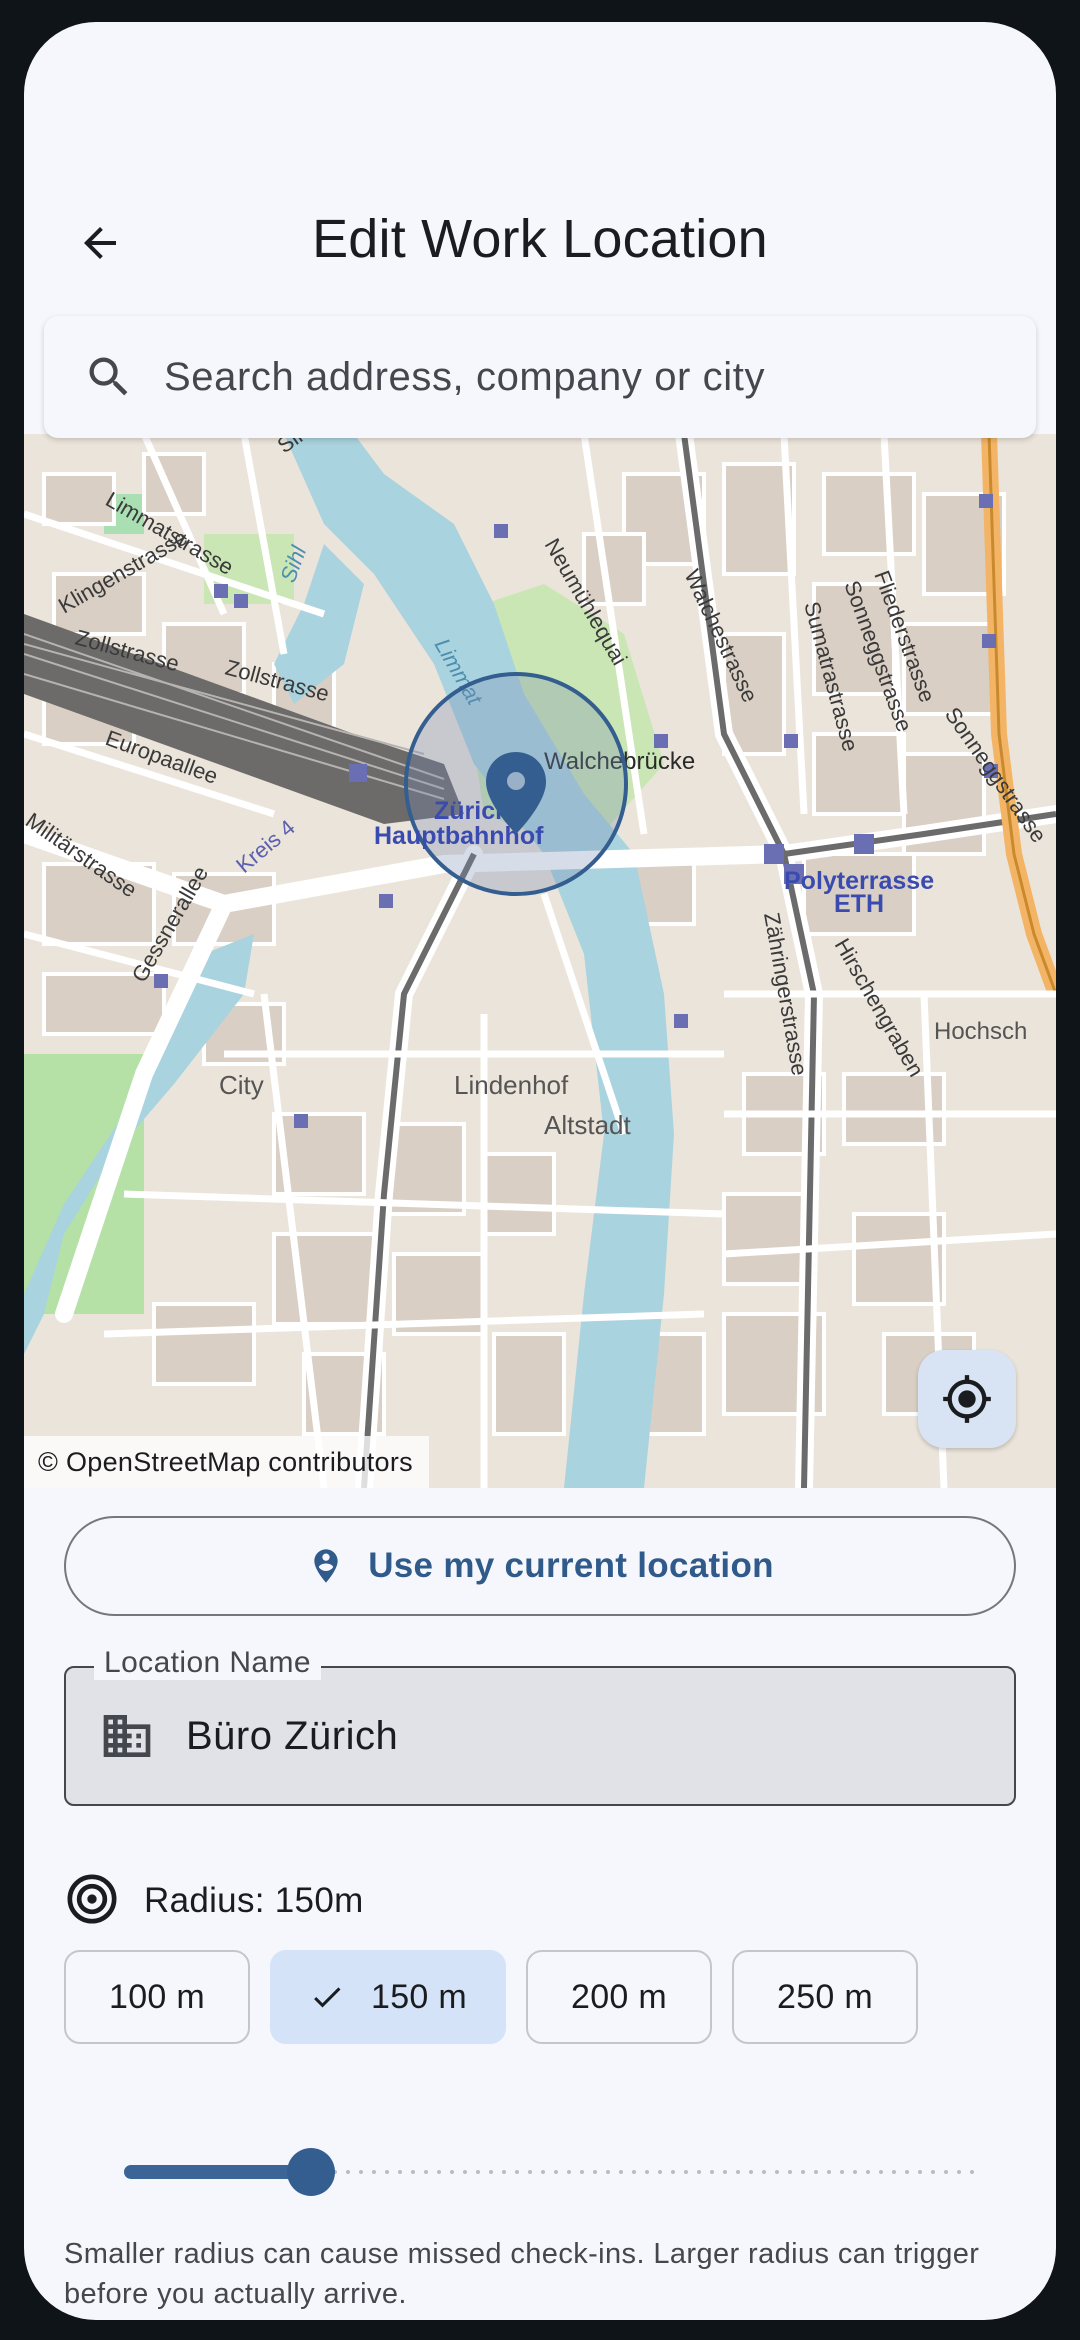  I want to click on search-input, so click(600, 377).